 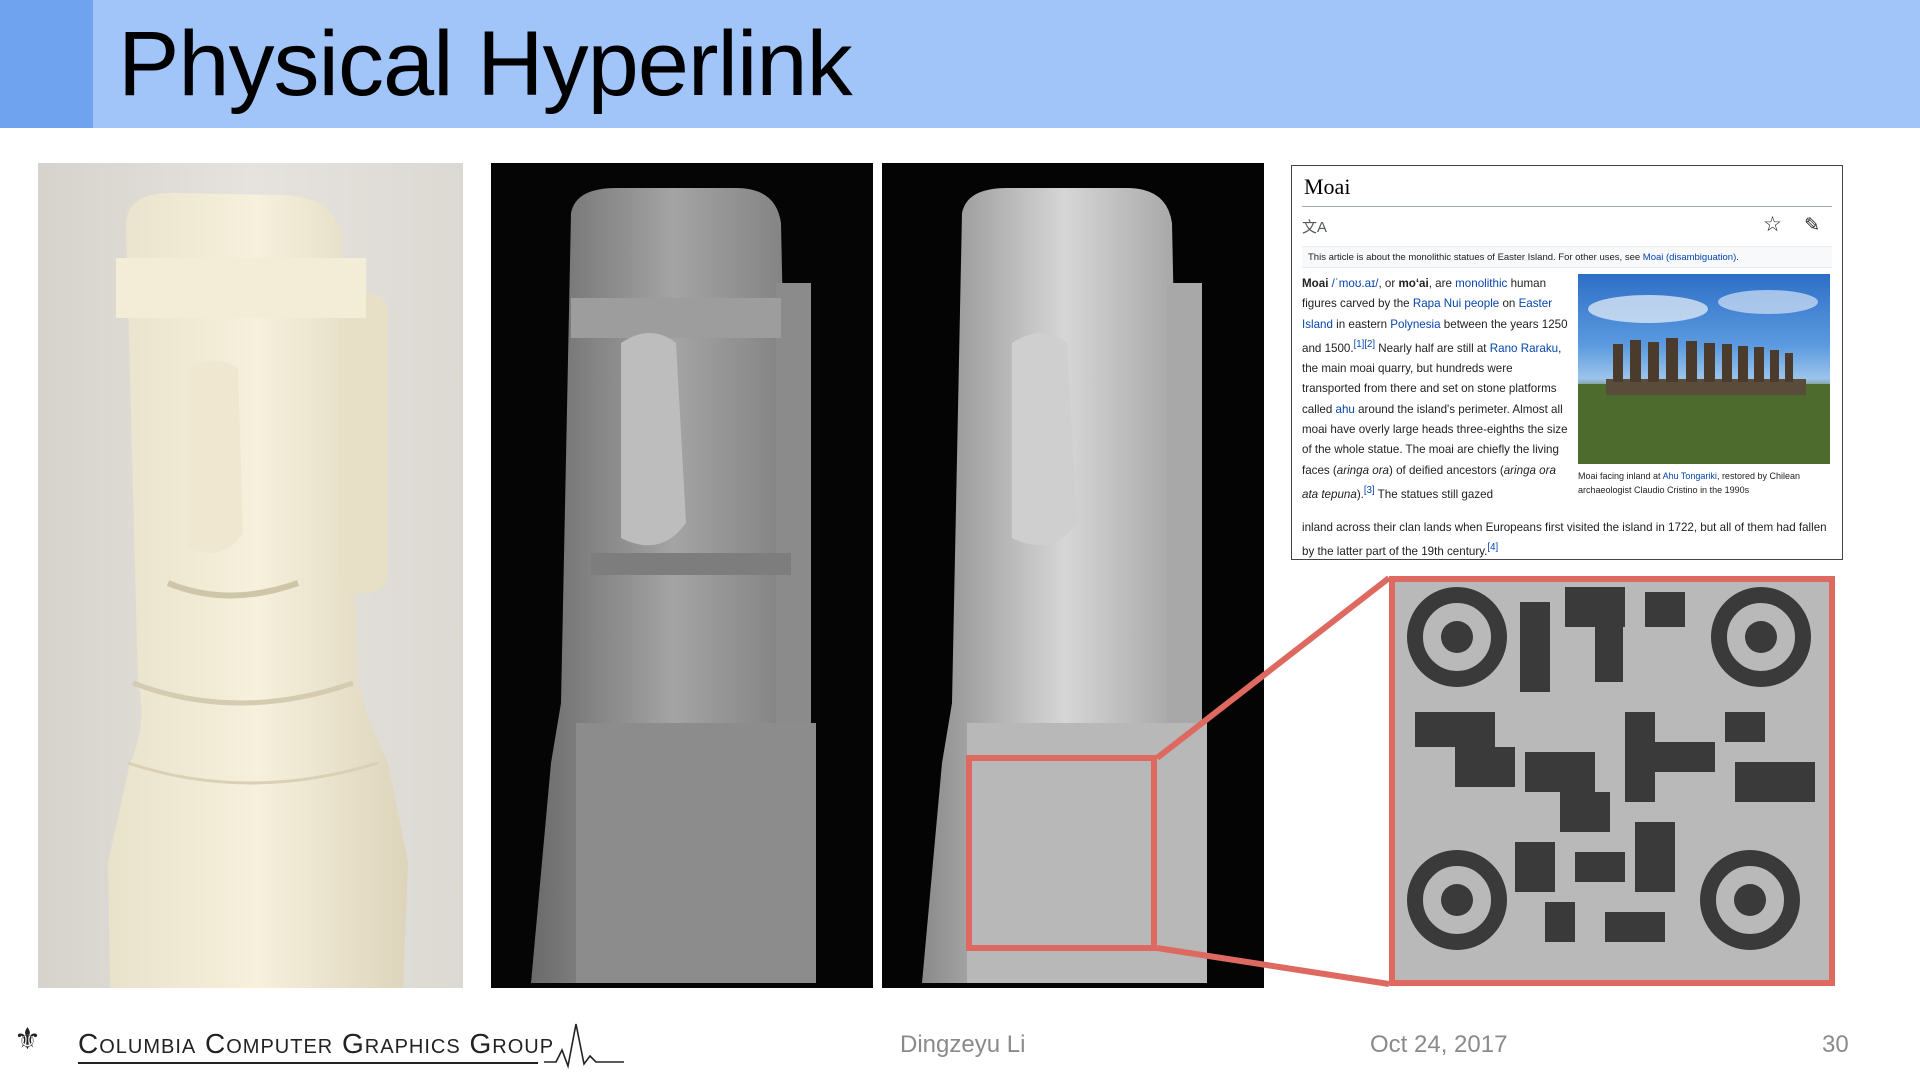 I want to click on ref-3: [3], so click(x=1369, y=490).